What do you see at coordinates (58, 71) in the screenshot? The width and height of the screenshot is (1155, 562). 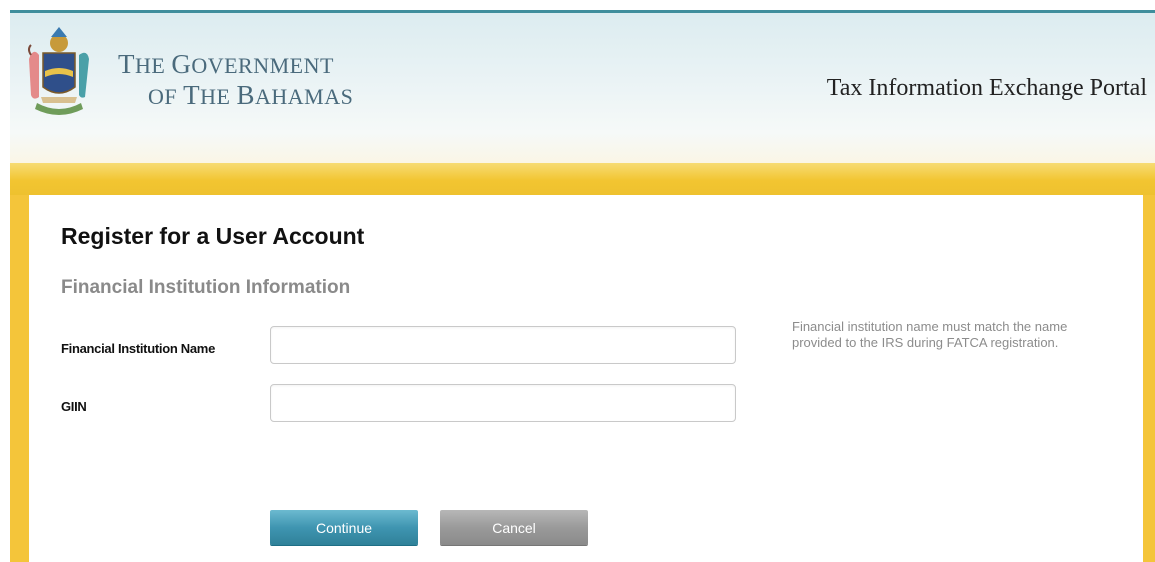 I see `coat-of-arms-icon` at bounding box center [58, 71].